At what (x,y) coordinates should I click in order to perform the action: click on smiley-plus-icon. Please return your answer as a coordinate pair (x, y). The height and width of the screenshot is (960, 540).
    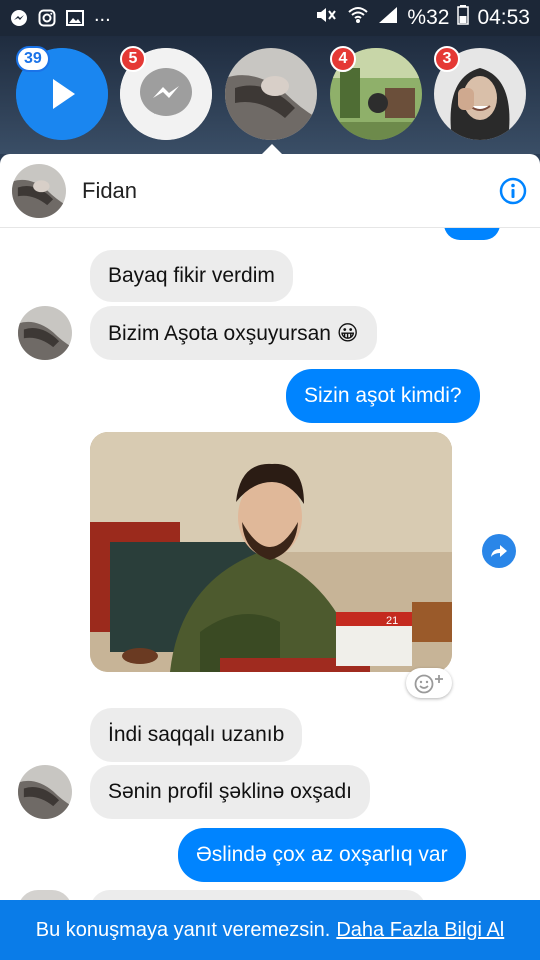
    Looking at the image, I should click on (428, 684).